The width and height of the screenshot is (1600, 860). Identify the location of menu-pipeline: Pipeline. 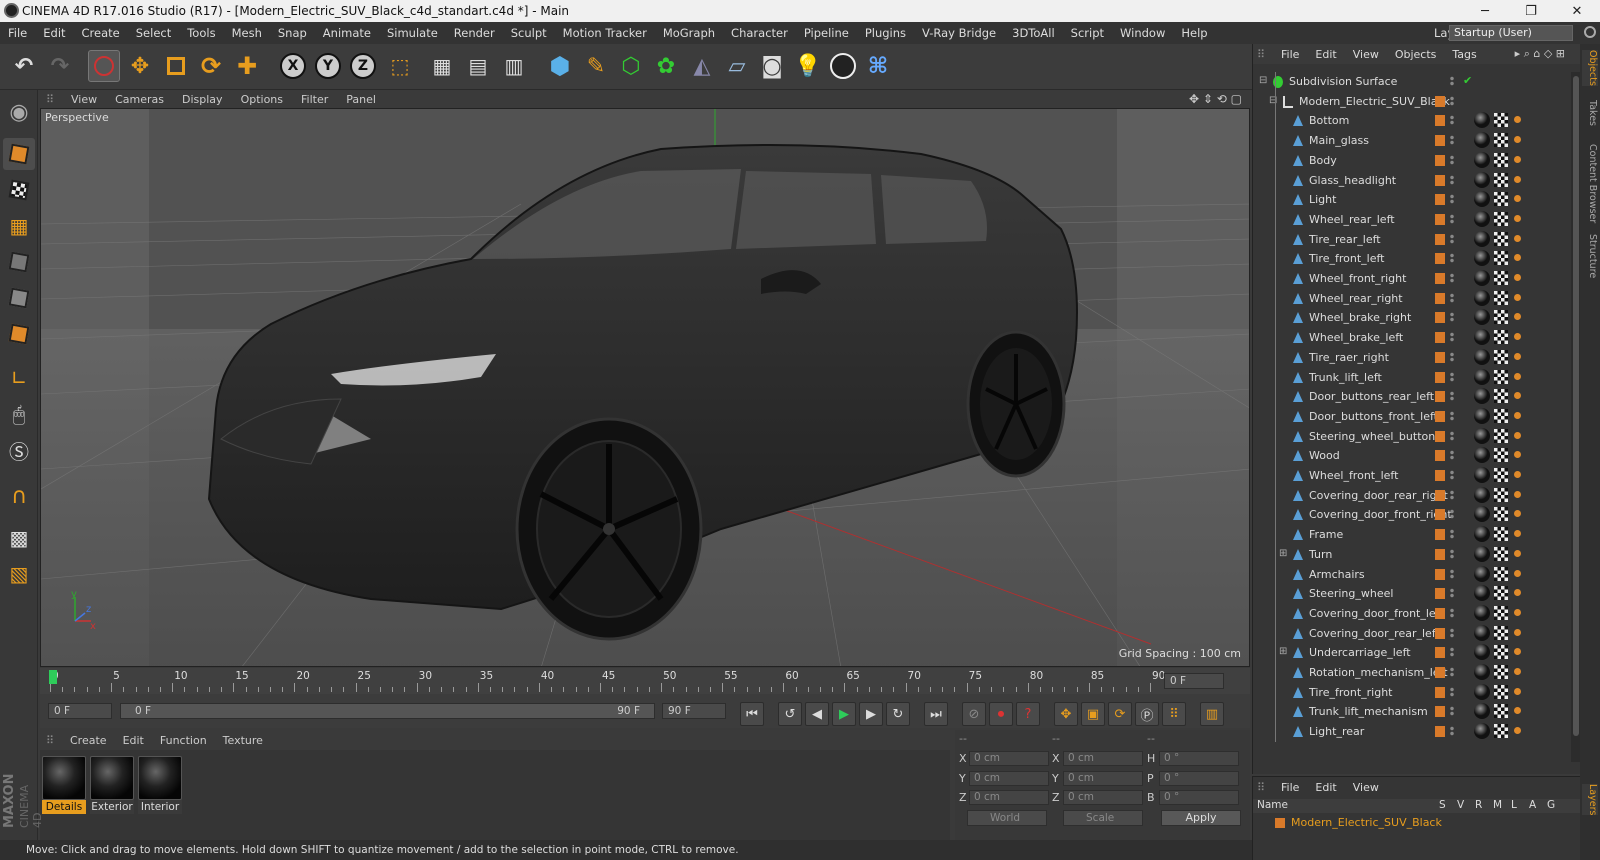
(826, 33).